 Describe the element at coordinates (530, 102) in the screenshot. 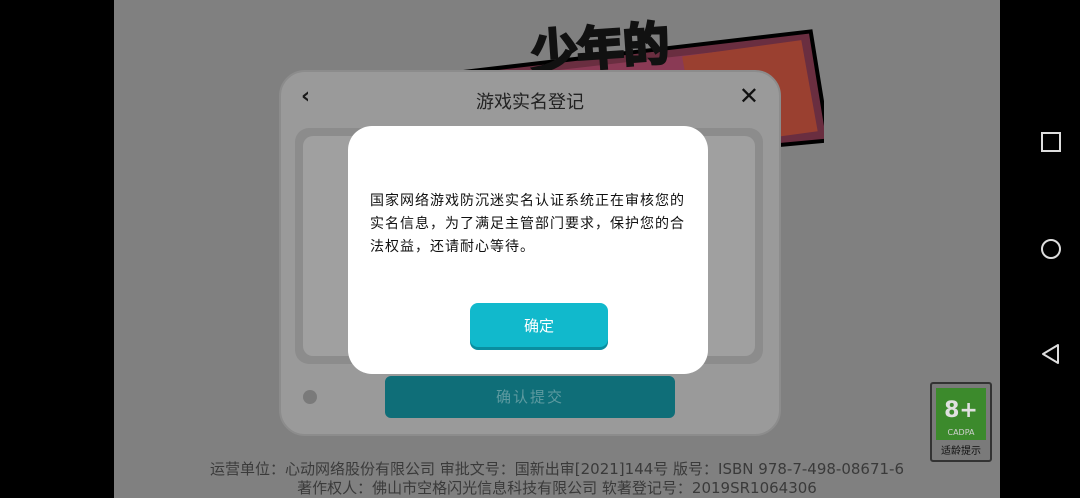

I see `dialog-title: 游戏实名登记` at that location.